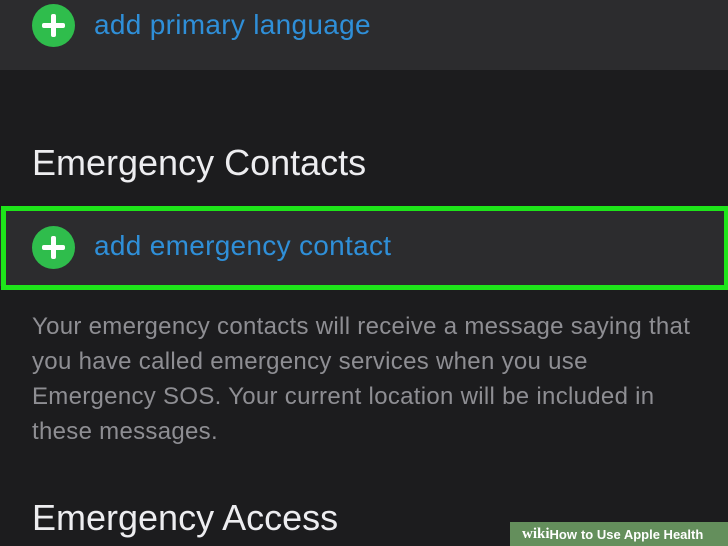 The image size is (728, 546). What do you see at coordinates (185, 517) in the screenshot?
I see `emergency-access-heading: Emergency Access` at bounding box center [185, 517].